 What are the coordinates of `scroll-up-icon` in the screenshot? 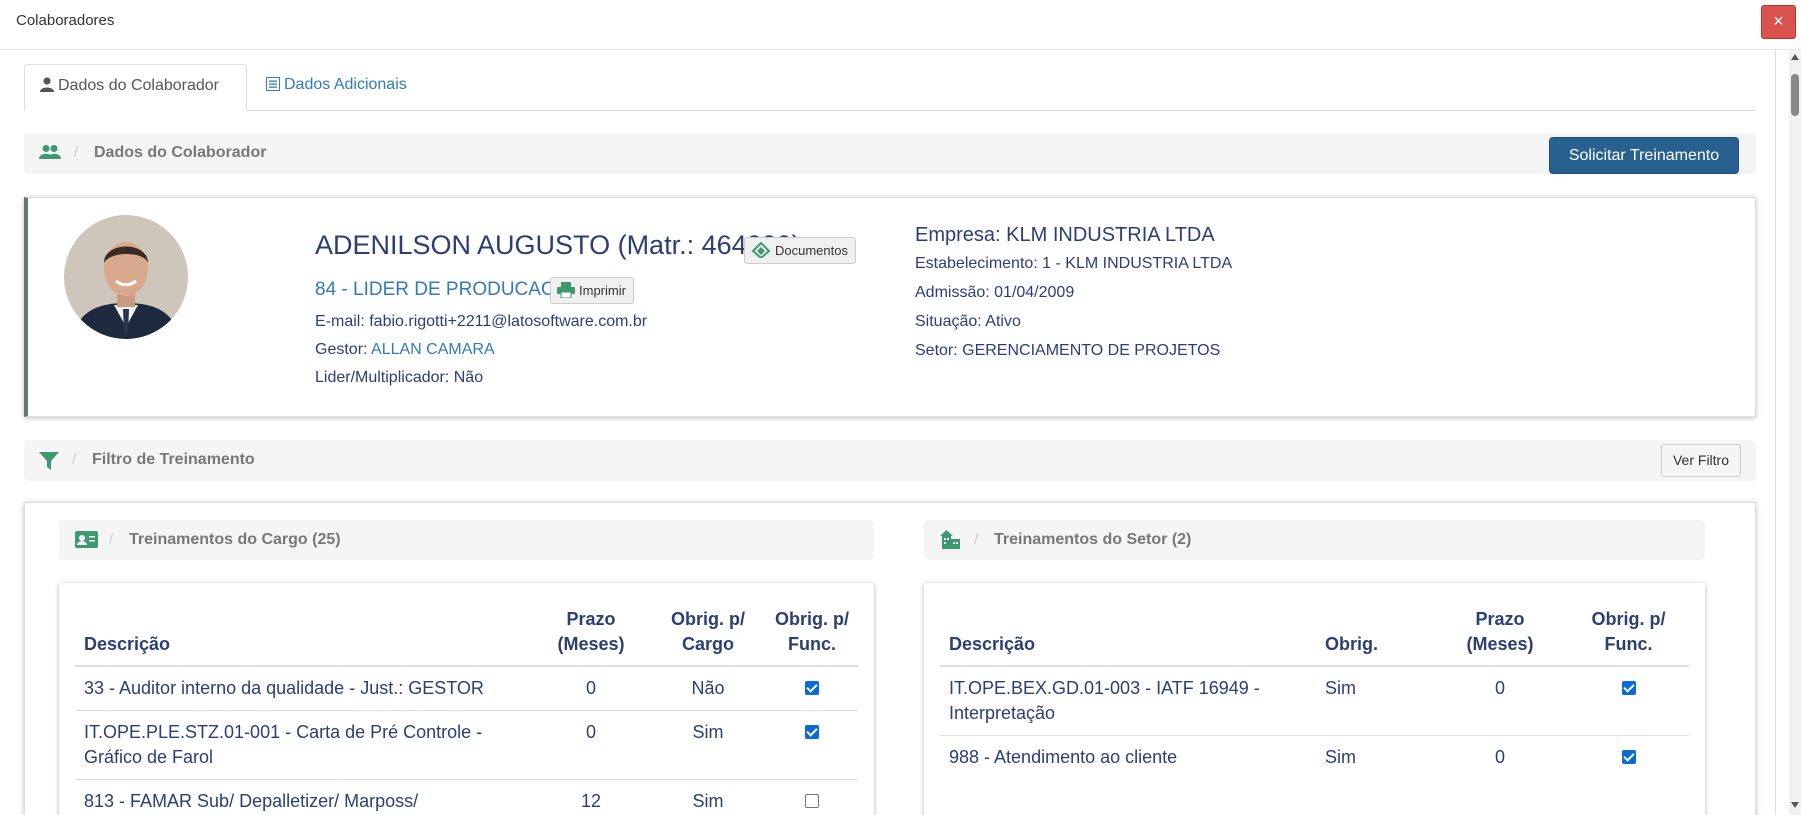 It's located at (1795, 57).